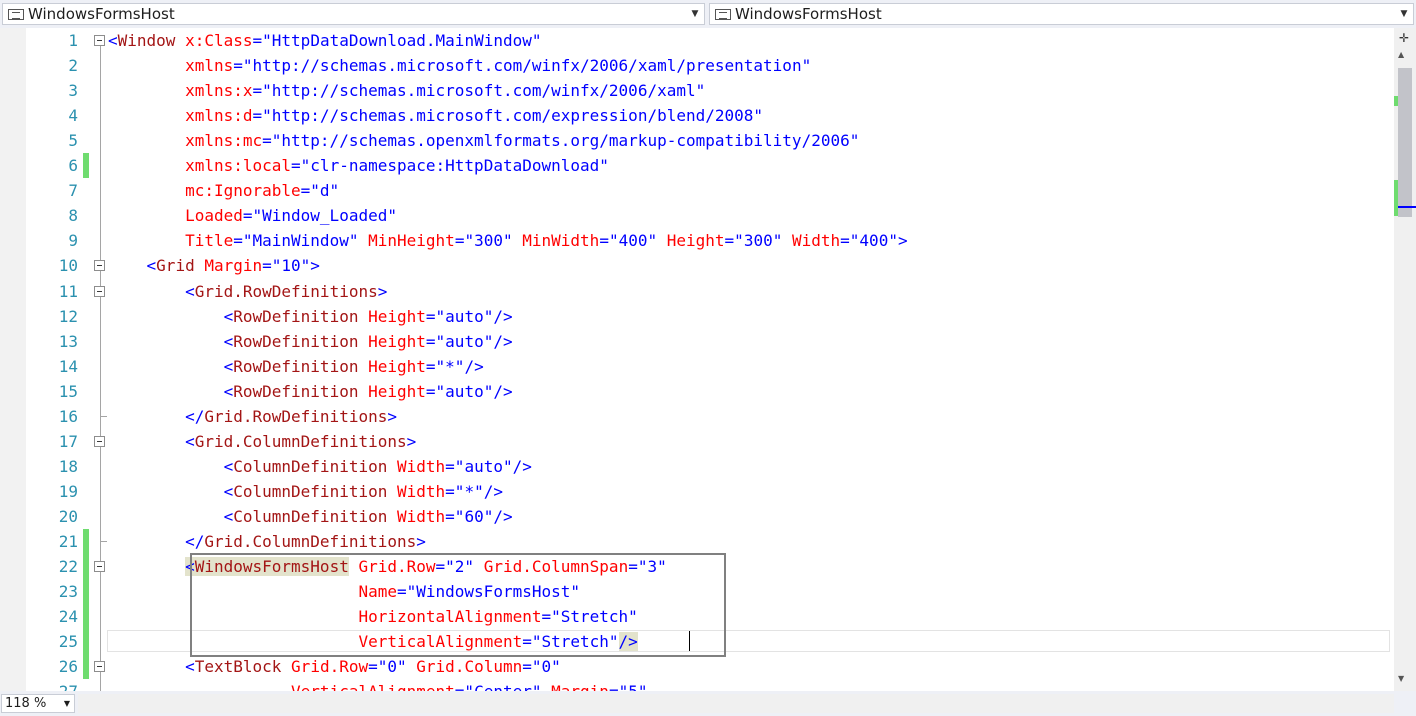 The height and width of the screenshot is (716, 1416). Describe the element at coordinates (238, 667) in the screenshot. I see `code-token: TextBlock` at that location.